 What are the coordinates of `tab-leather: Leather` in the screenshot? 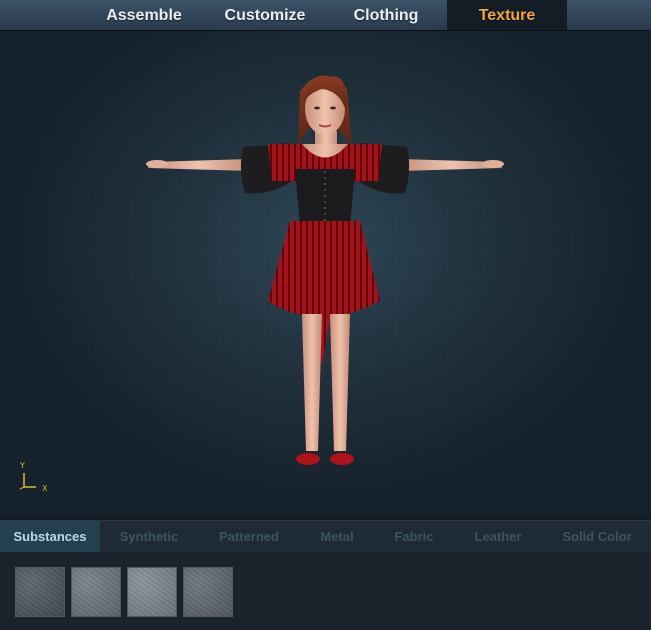 It's located at (498, 536).